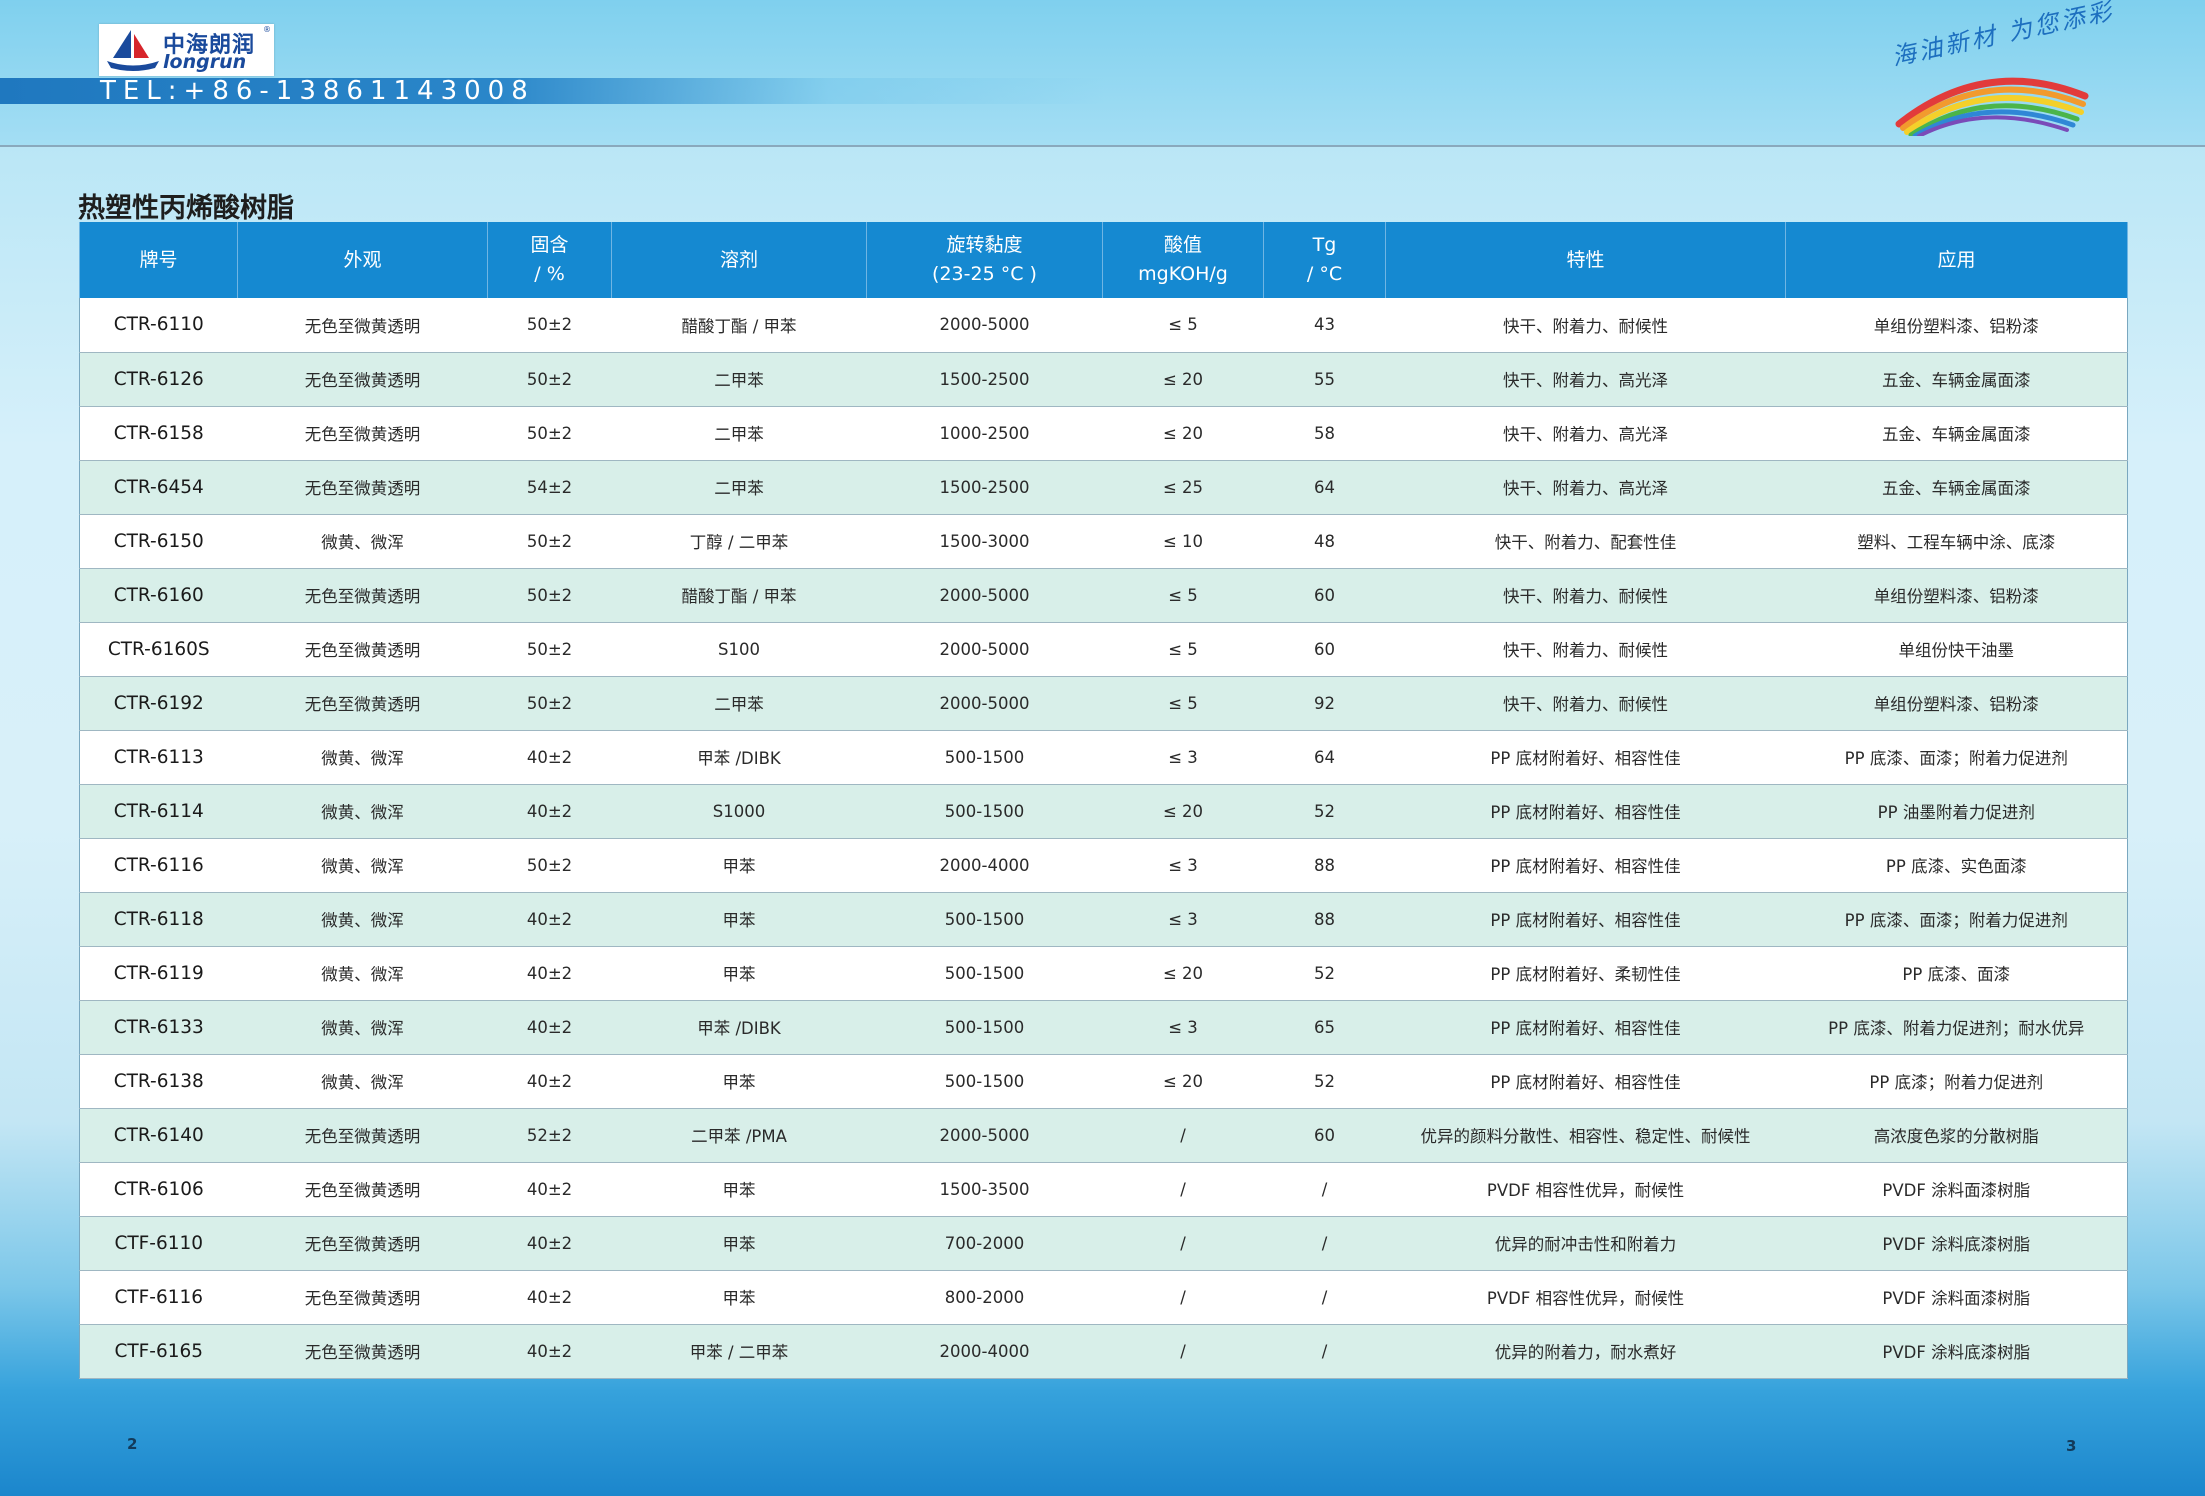 This screenshot has height=1496, width=2205. What do you see at coordinates (158, 433) in the screenshot?
I see `table-cell: CTR-6158` at bounding box center [158, 433].